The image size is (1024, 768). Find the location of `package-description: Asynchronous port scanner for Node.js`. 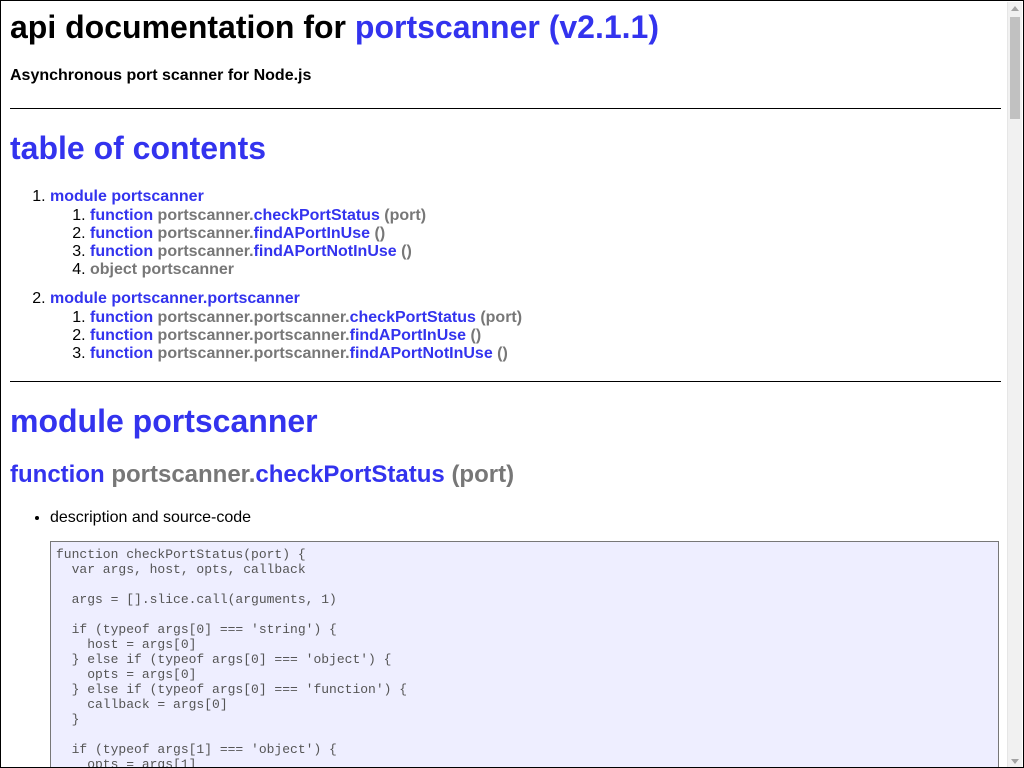

package-description: Asynchronous port scanner for Node.js is located at coordinates (161, 75).